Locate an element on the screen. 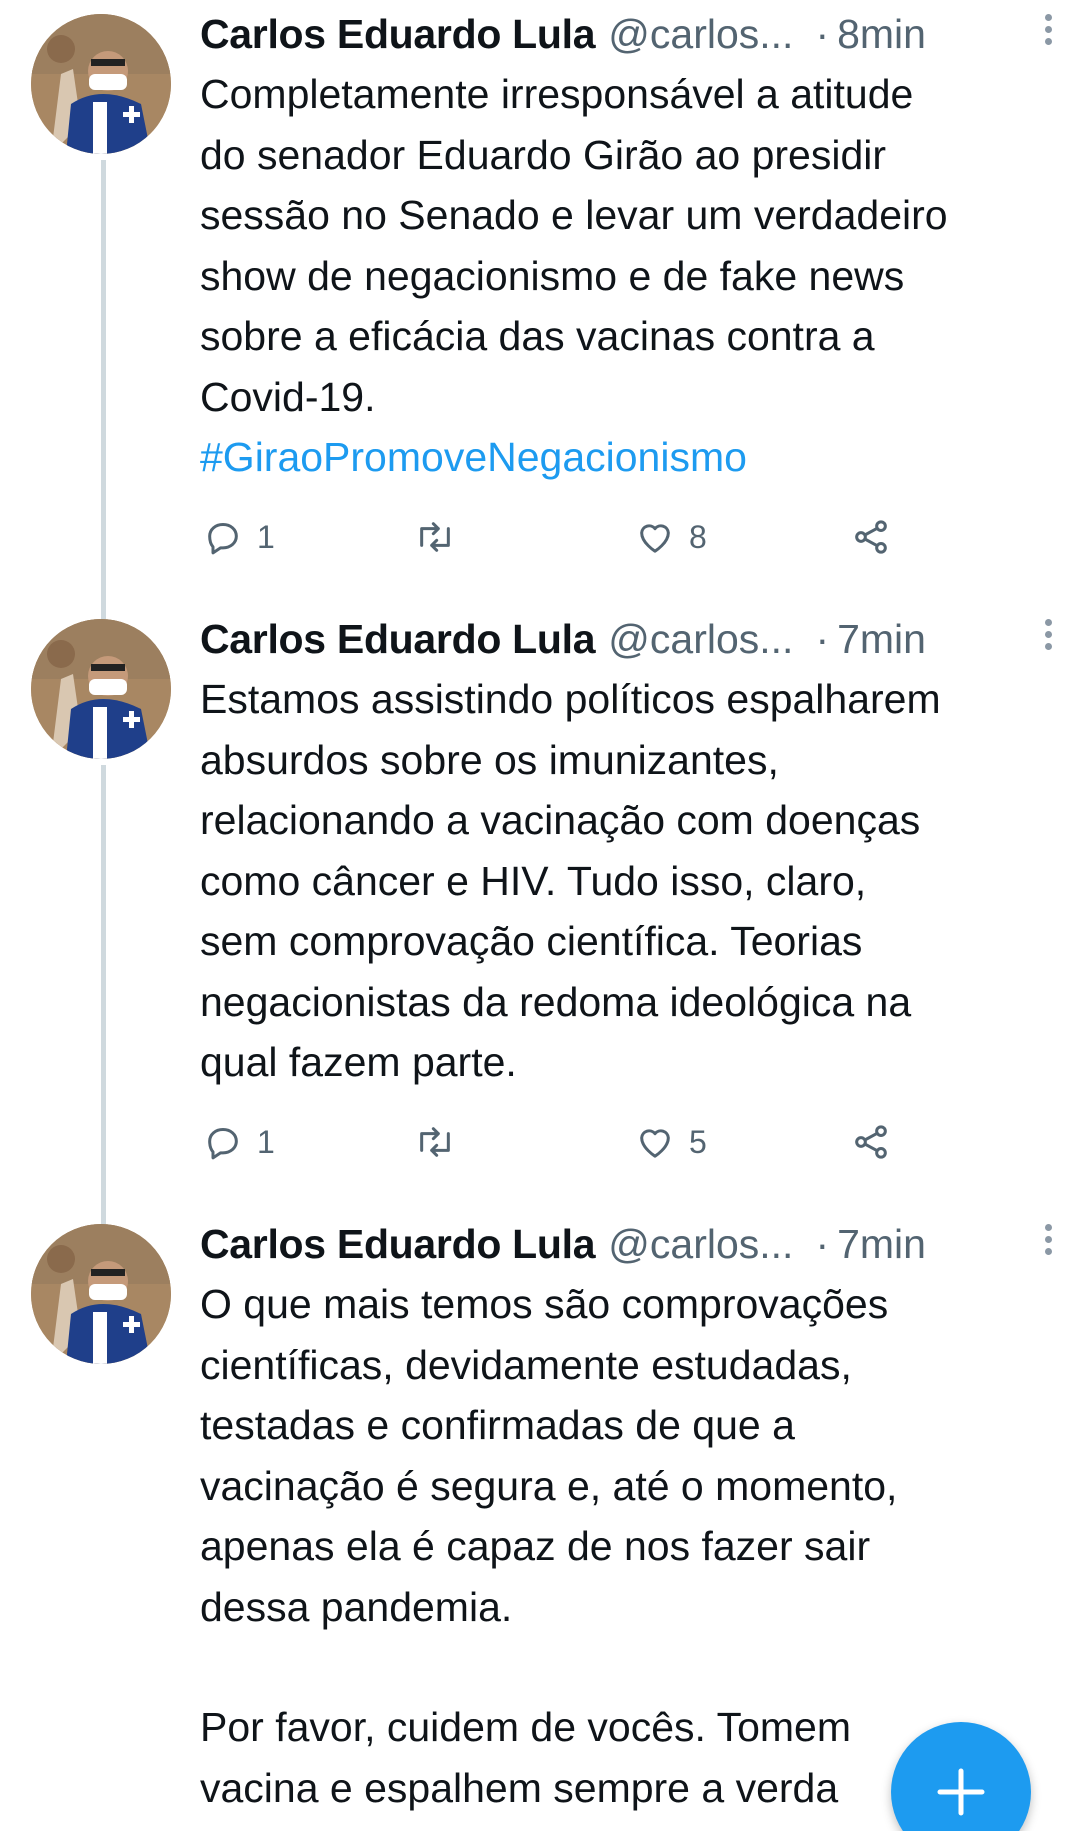 The image size is (1080, 1831). hashtag-link: #GiraoPromoveNegacionismo is located at coordinates (630, 457).